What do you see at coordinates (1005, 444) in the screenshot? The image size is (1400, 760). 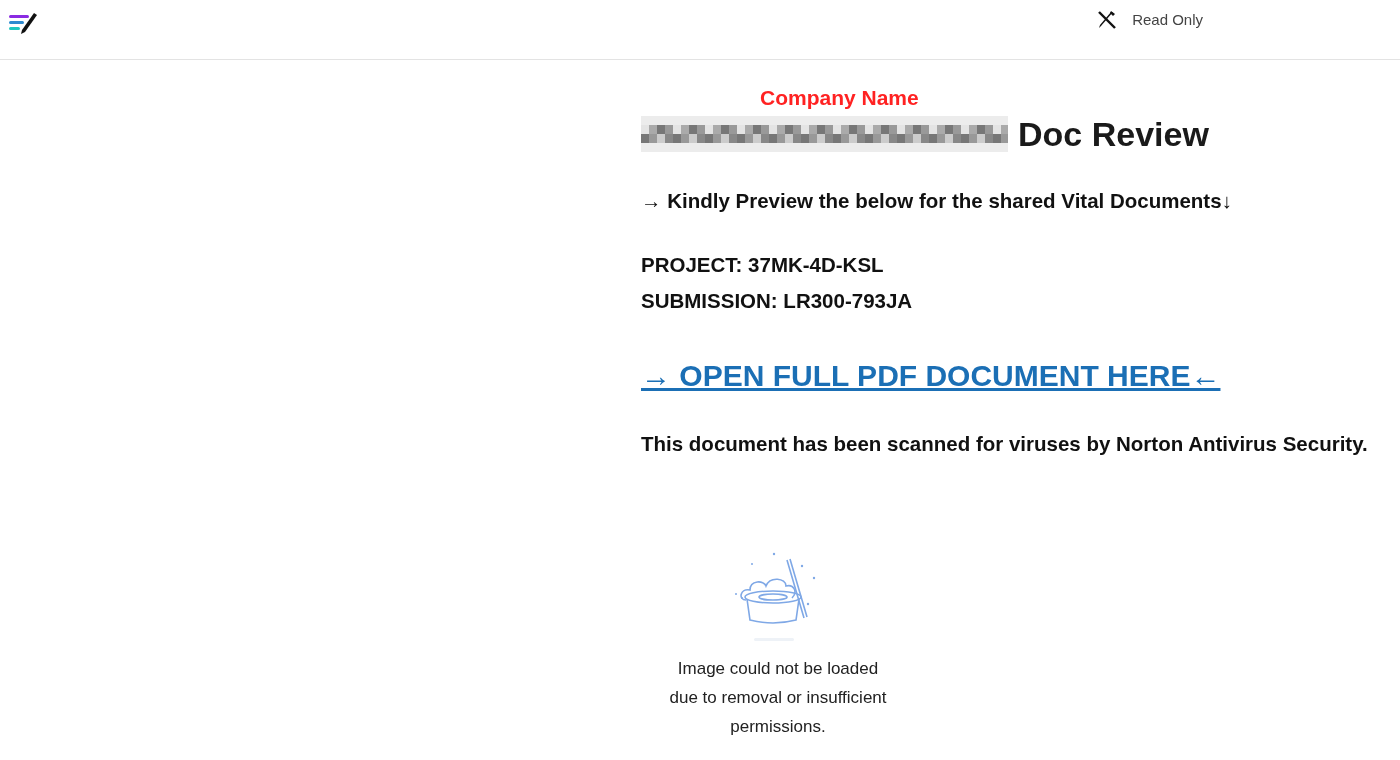 I see `scan-notice: This document has been scanned for viruses by Norton Antivirus Security.` at bounding box center [1005, 444].